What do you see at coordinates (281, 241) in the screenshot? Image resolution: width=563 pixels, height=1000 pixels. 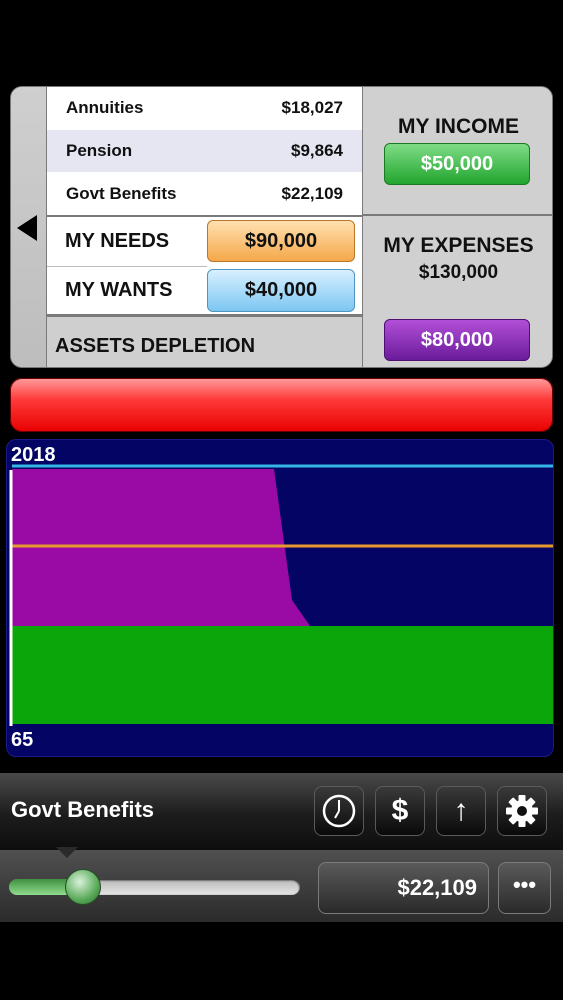 I see `my-needs-button: $90,000` at bounding box center [281, 241].